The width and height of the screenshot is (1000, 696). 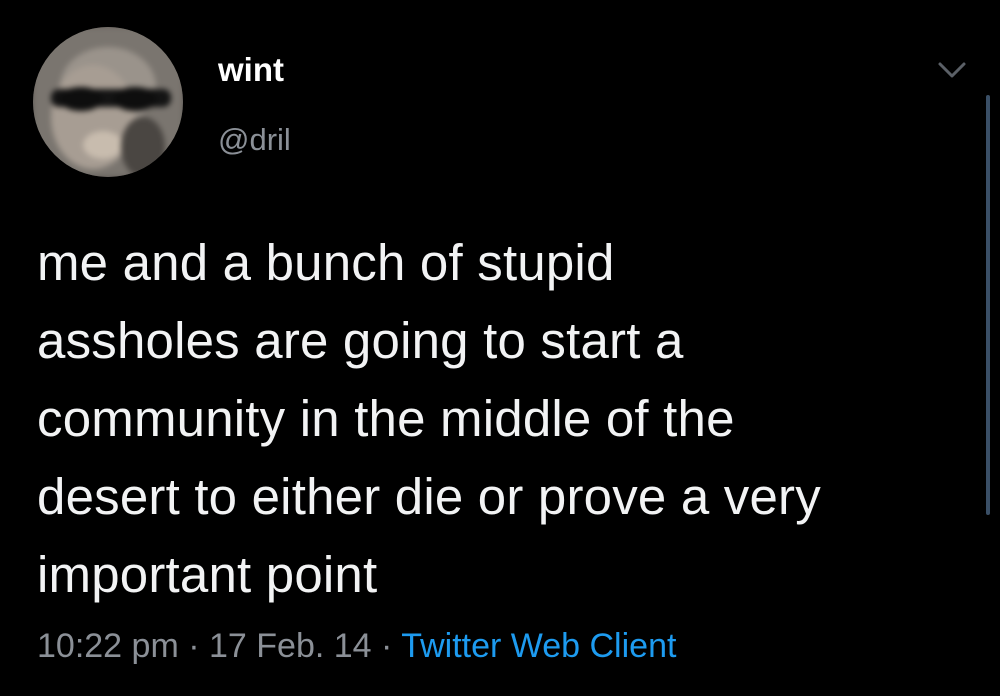 What do you see at coordinates (386, 418) in the screenshot?
I see `tweet-text-line: community in the middle of the` at bounding box center [386, 418].